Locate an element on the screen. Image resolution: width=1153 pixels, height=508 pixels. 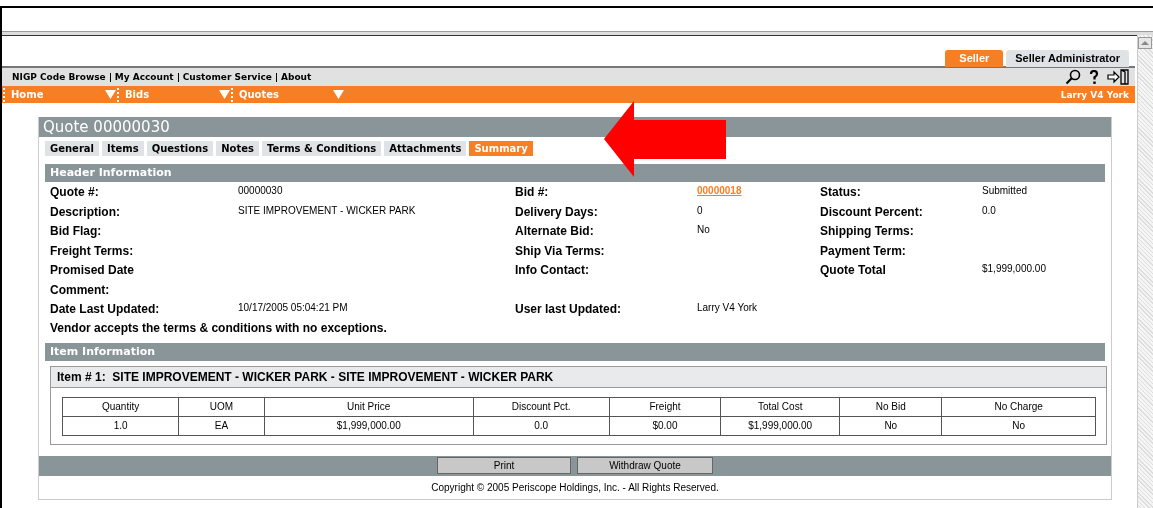
field-value: Submitted is located at coordinates (1005, 191).